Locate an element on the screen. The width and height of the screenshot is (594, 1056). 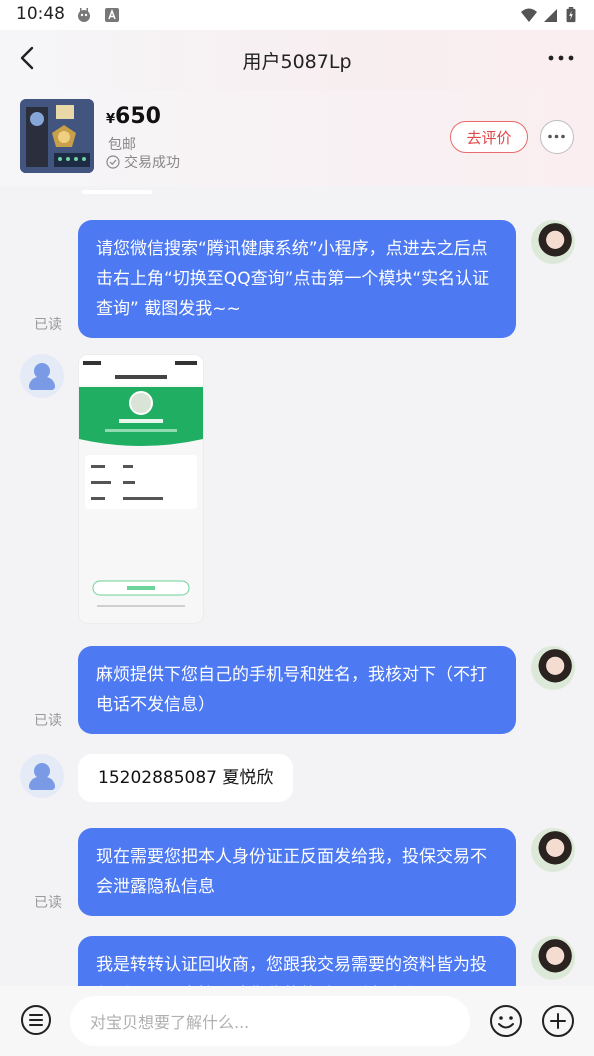
product-more-button is located at coordinates (557, 137).